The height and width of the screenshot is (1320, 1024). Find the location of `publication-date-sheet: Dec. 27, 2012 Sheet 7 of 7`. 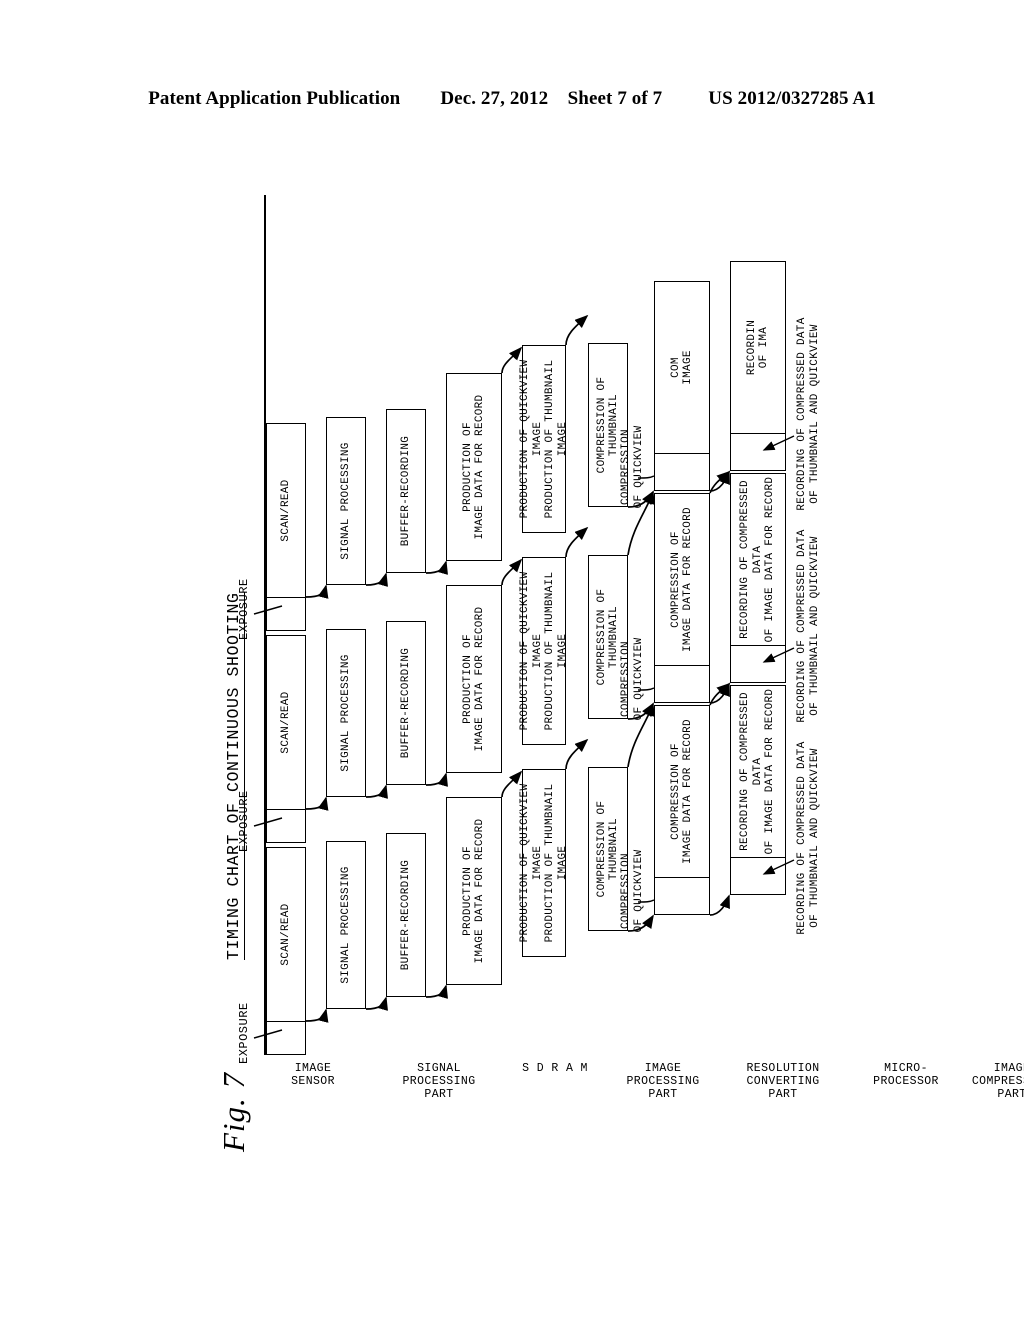

publication-date-sheet: Dec. 27, 2012 Sheet 7 of 7 is located at coordinates (551, 99).